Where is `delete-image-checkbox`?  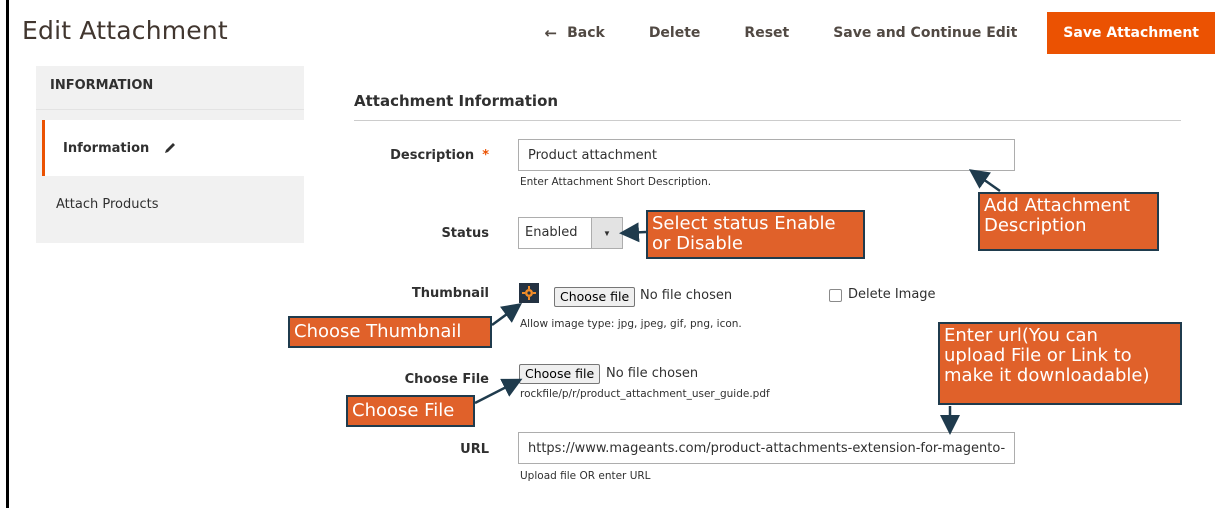 delete-image-checkbox is located at coordinates (835, 295).